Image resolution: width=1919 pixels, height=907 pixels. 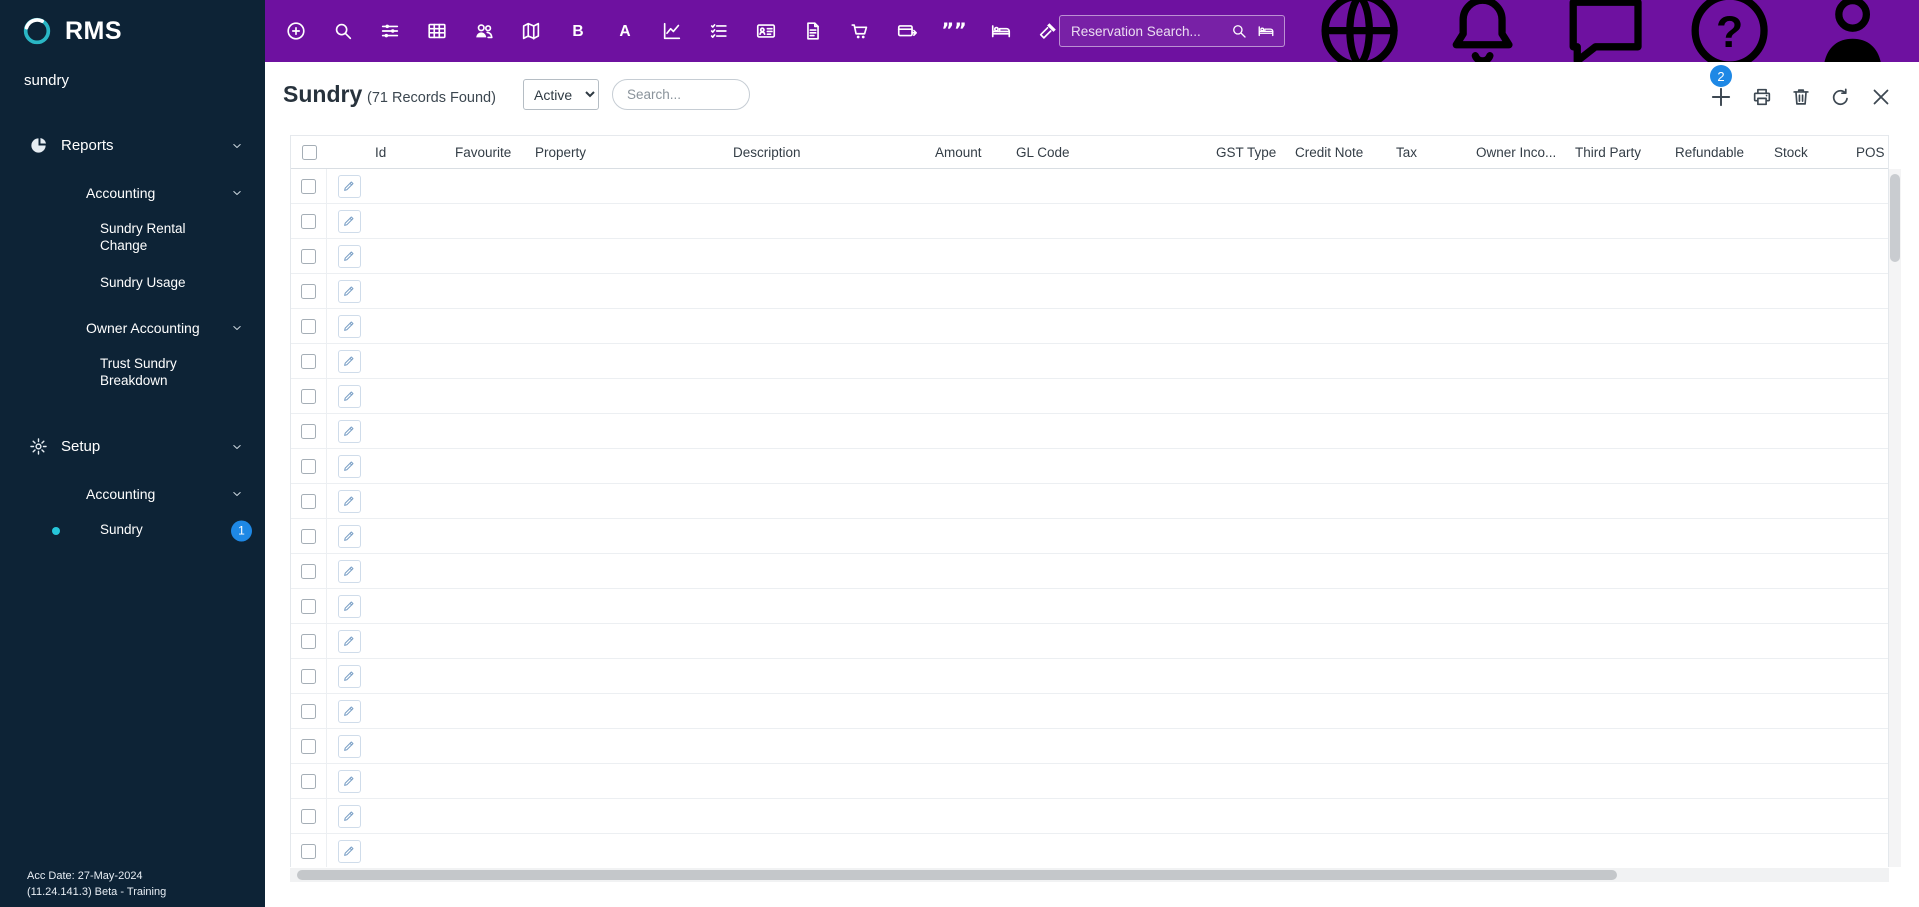 I want to click on vertical-scrollbar-thumb, so click(x=1895, y=218).